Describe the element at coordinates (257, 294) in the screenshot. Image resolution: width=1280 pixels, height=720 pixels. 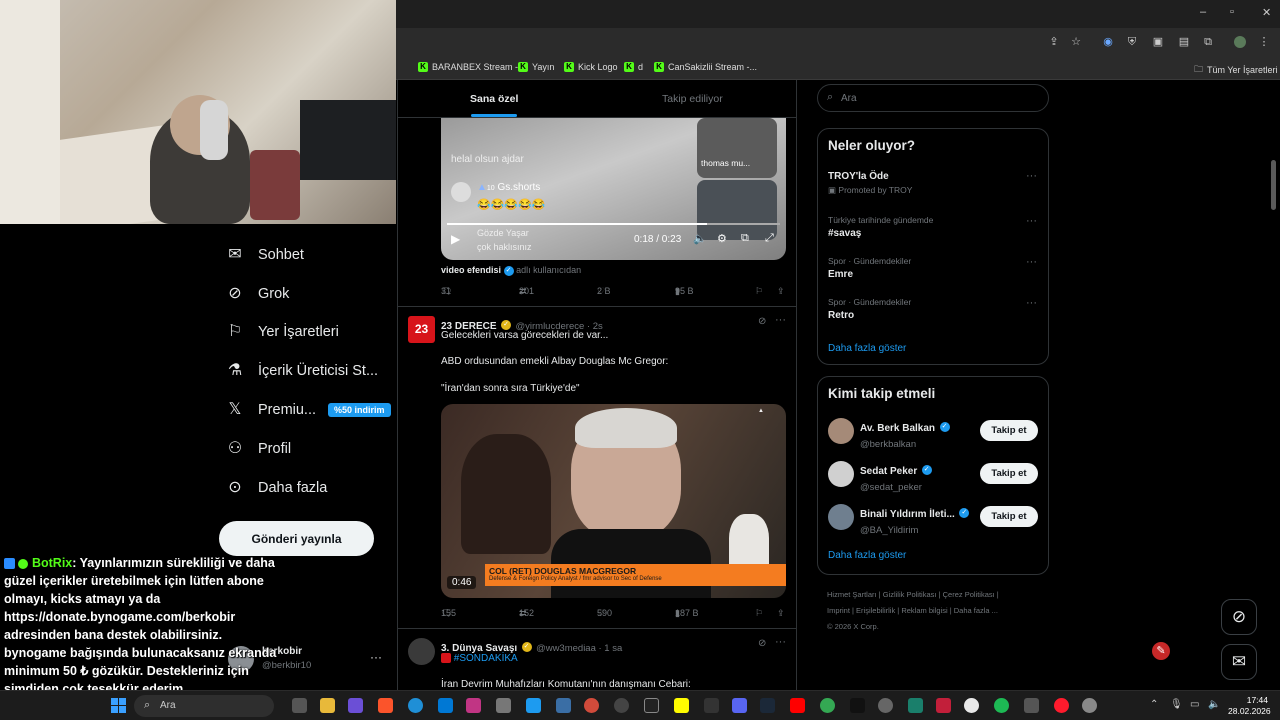
I see `nav-item-grok: ⊘ Grok` at that location.